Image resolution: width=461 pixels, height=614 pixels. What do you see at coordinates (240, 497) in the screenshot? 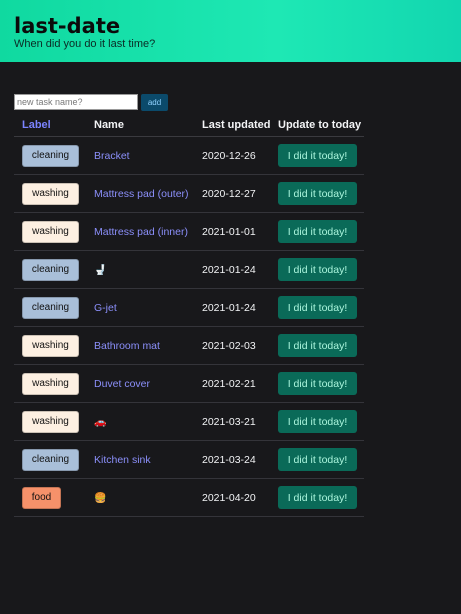
I see `last-updated-date: 2021-04-20` at bounding box center [240, 497].